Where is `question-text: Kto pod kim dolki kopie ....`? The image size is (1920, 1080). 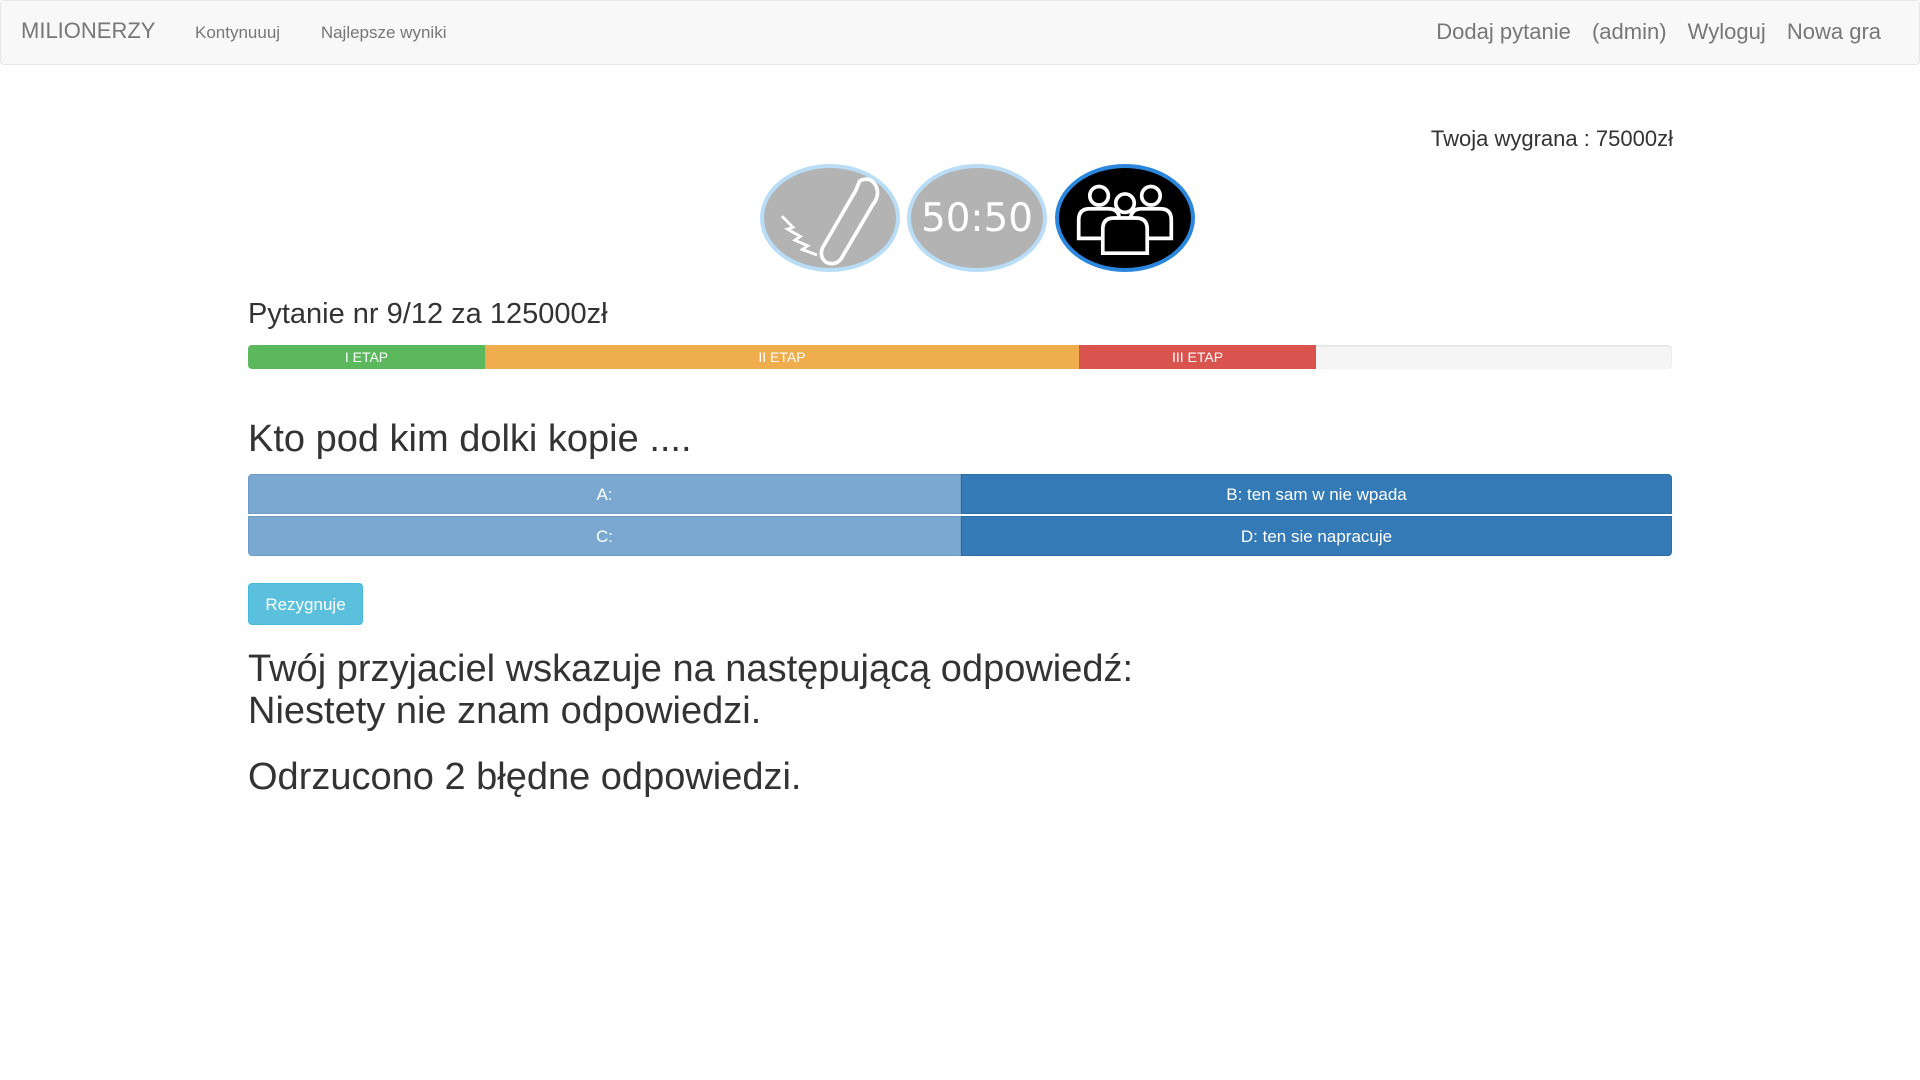 question-text: Kto pod kim dolki kopie .... is located at coordinates (470, 439).